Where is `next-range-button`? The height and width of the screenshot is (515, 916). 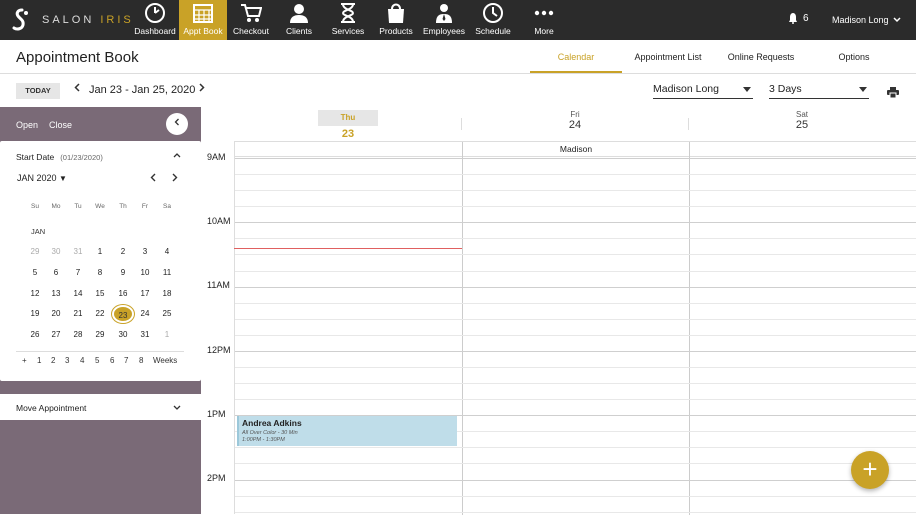 next-range-button is located at coordinates (202, 89).